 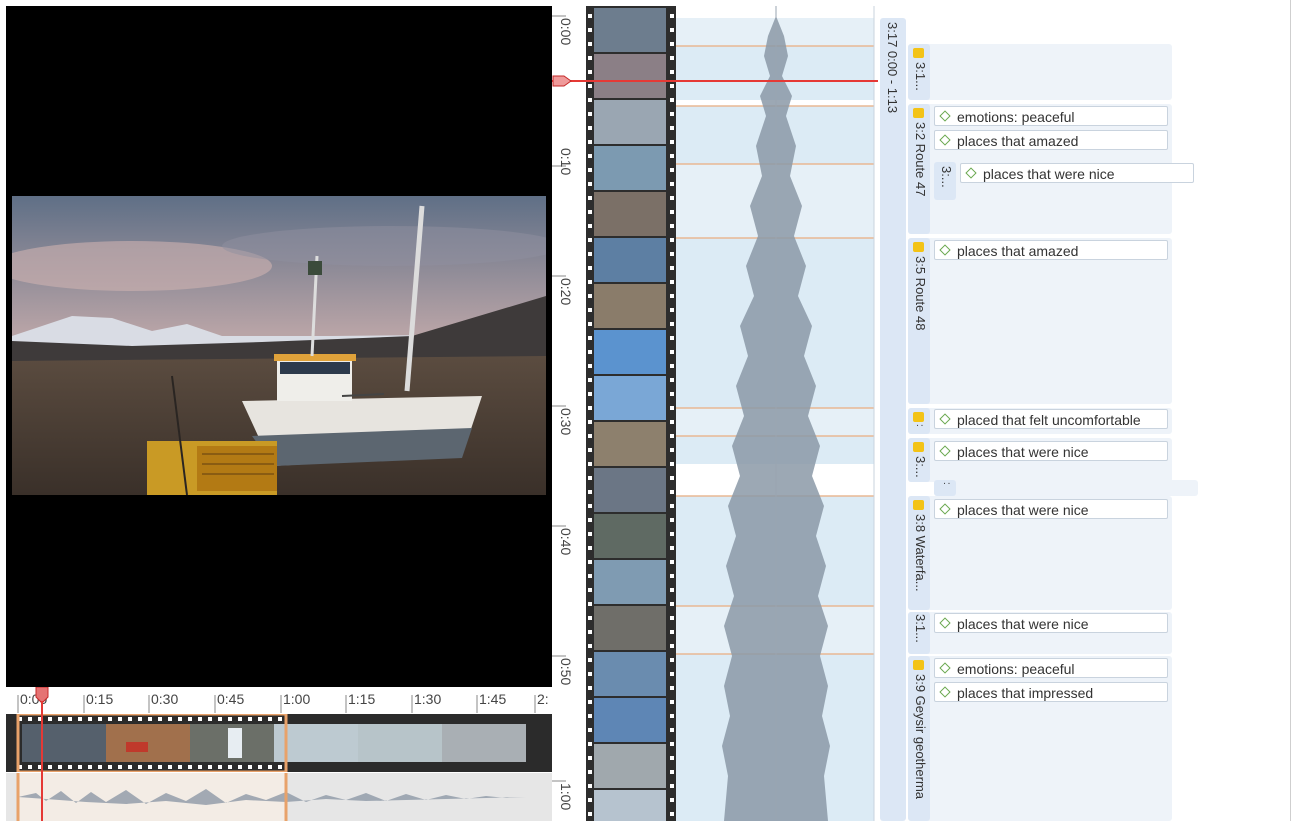 What do you see at coordinates (566, 292) in the screenshot?
I see `timeline-tick: 0:20` at bounding box center [566, 292].